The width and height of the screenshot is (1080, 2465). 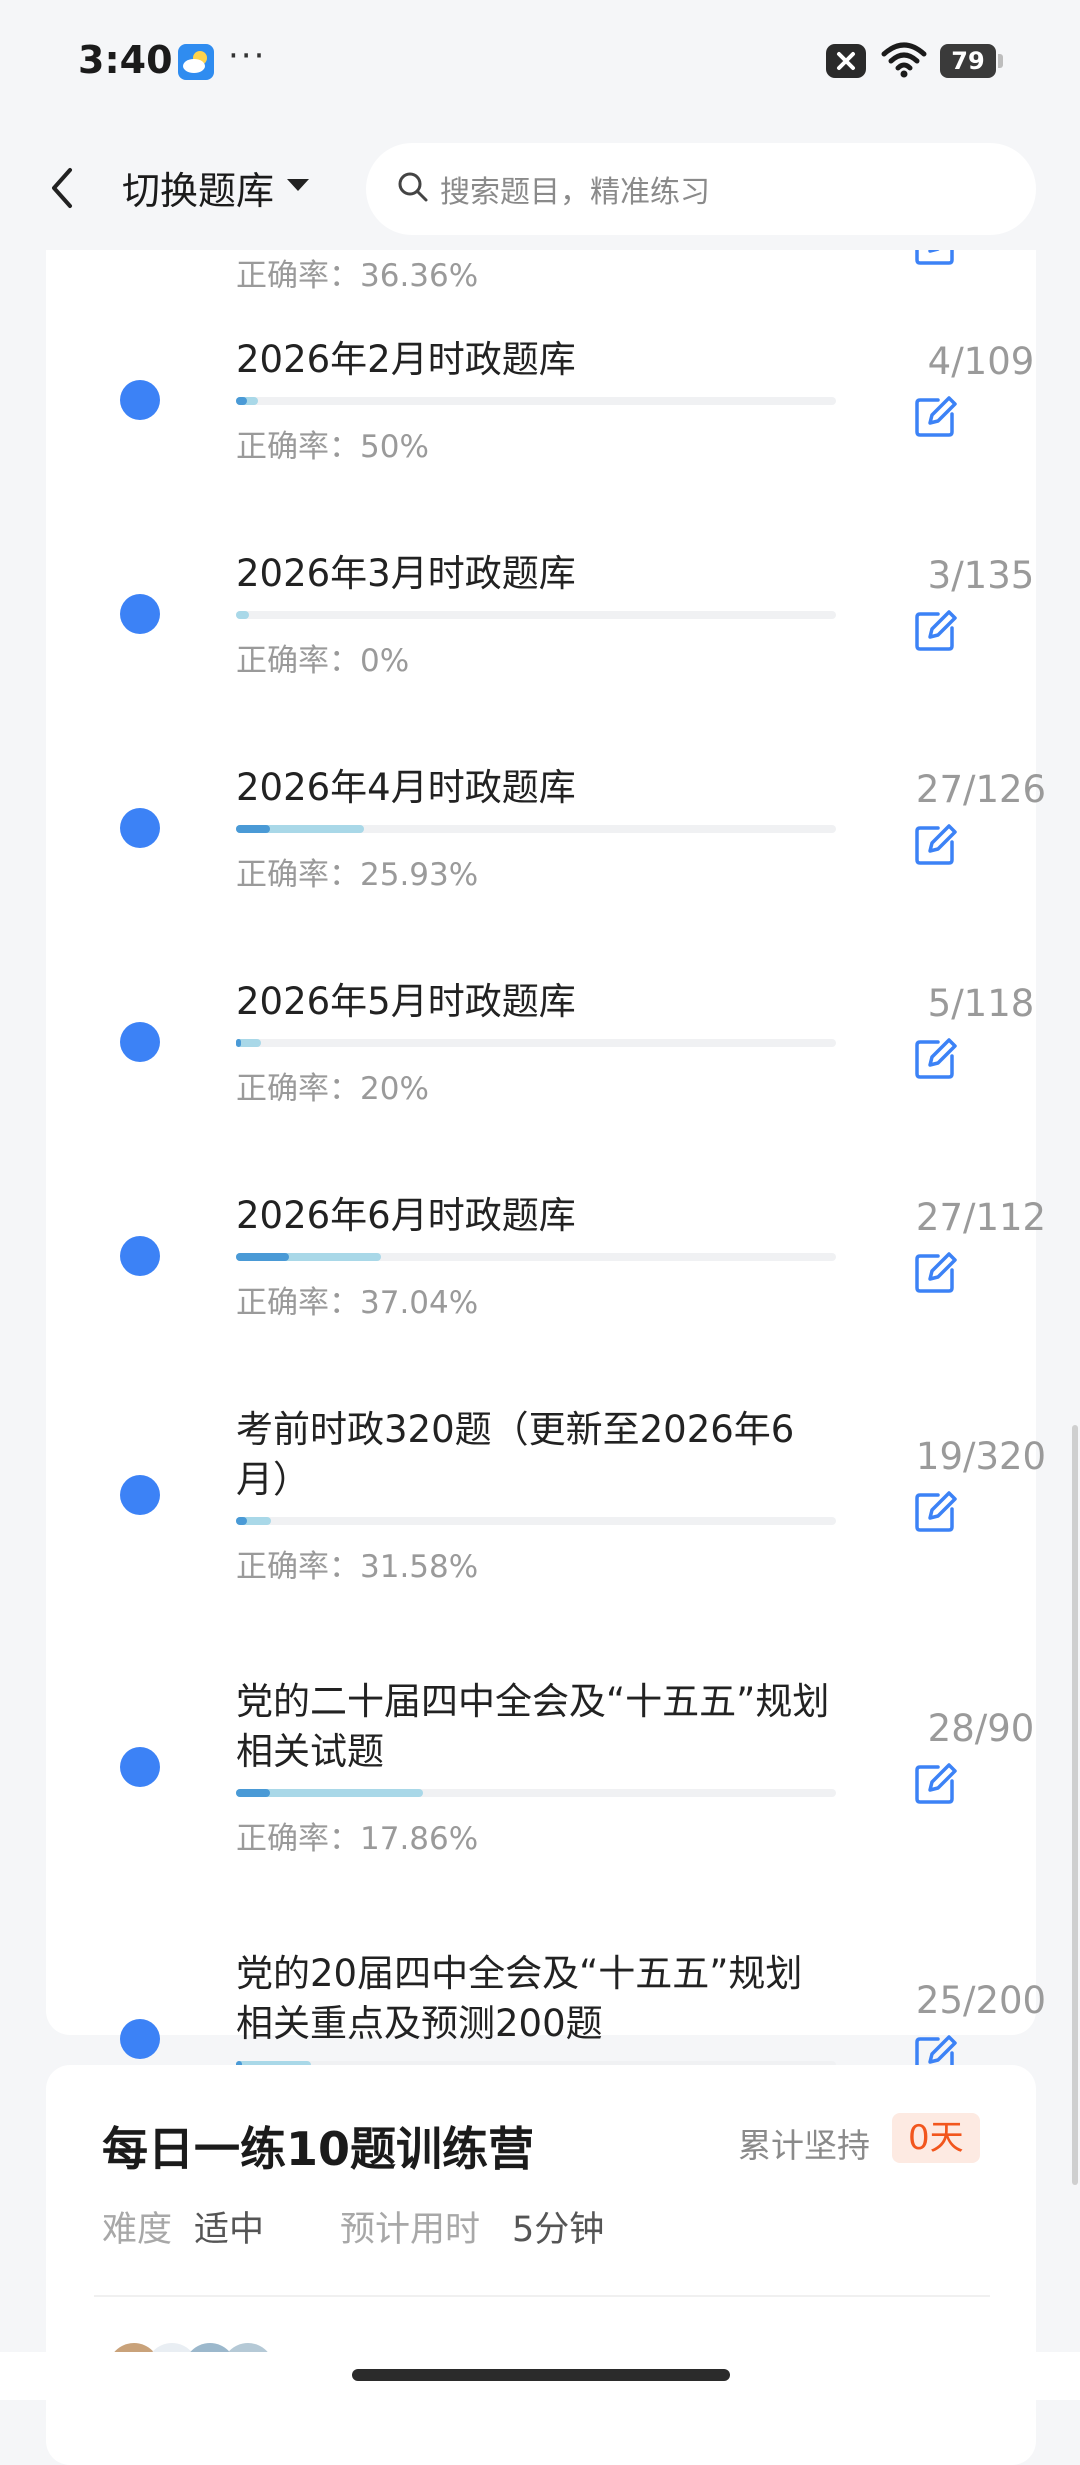 What do you see at coordinates (936, 2138) in the screenshot?
I see `streak-badge: 0天` at bounding box center [936, 2138].